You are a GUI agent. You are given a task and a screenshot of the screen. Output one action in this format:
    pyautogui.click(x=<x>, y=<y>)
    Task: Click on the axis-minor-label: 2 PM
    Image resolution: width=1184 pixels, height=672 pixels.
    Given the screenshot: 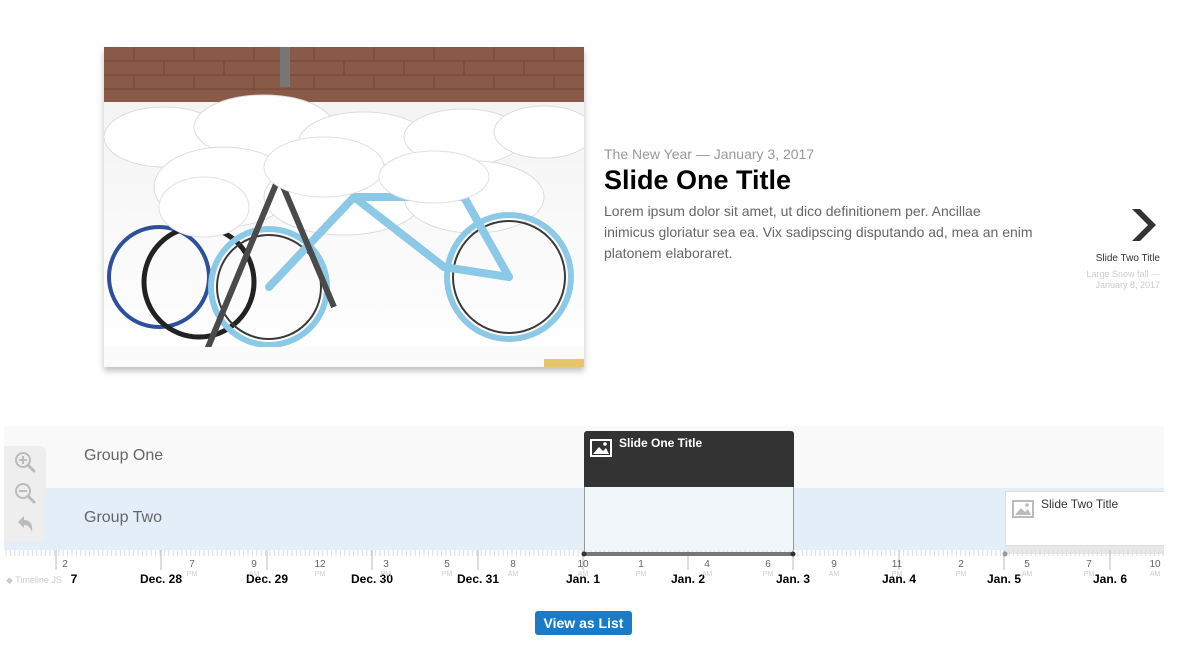 What is the action you would take?
    pyautogui.click(x=961, y=569)
    